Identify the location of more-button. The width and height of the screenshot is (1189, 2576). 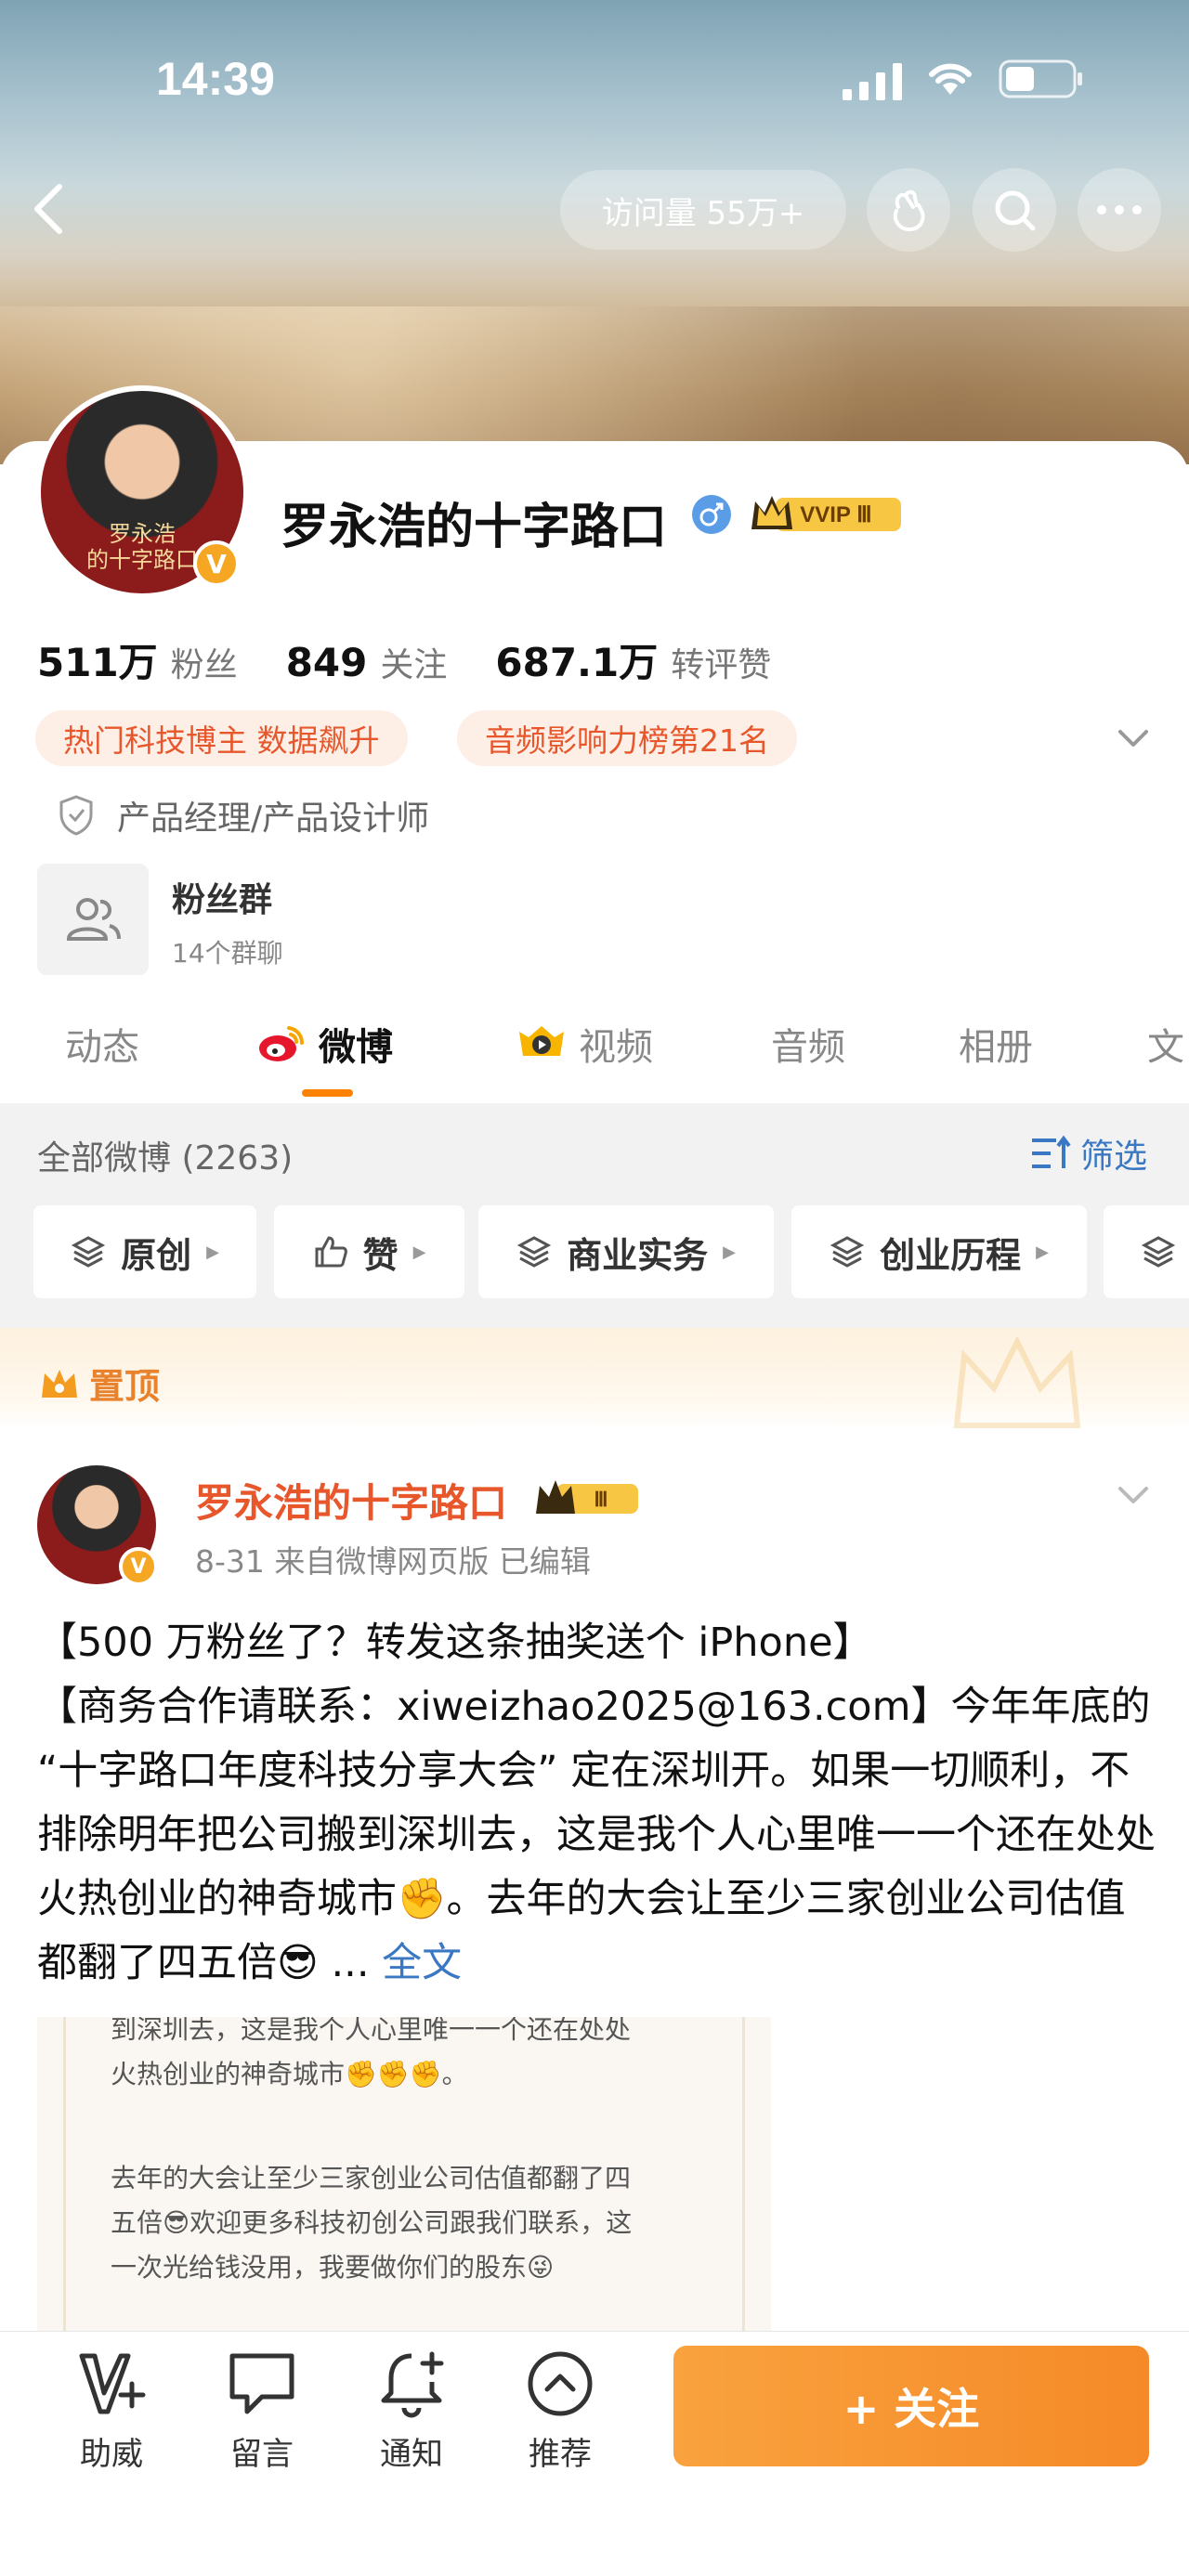
(1120, 210).